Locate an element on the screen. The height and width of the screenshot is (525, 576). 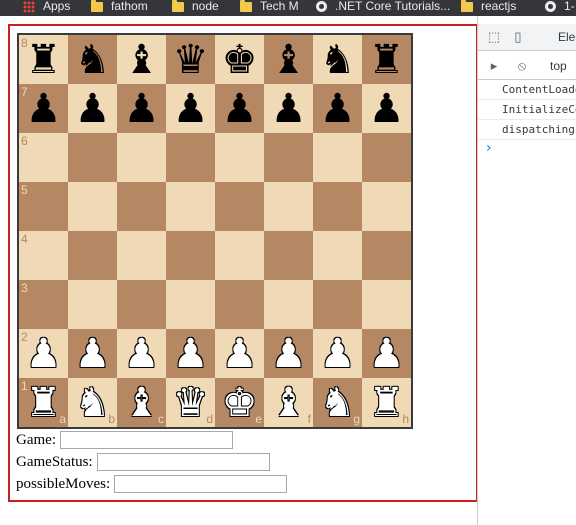
square-a6: 6 is located at coordinates (43, 157).